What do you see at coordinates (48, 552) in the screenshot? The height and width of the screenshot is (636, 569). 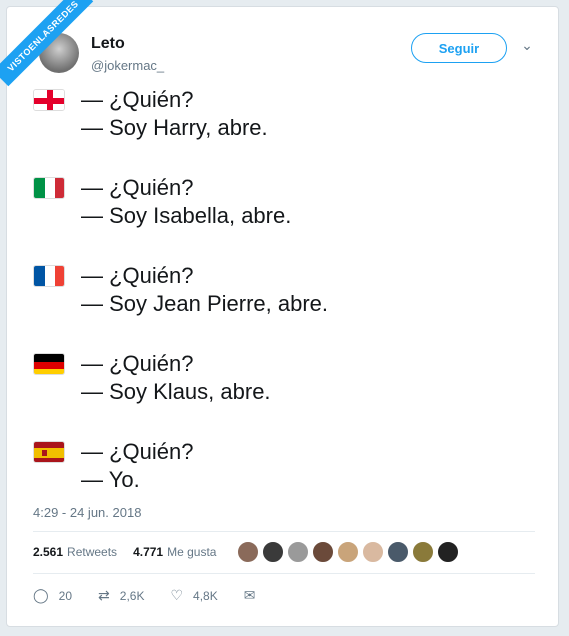 I see `retweets-count: 2.561` at bounding box center [48, 552].